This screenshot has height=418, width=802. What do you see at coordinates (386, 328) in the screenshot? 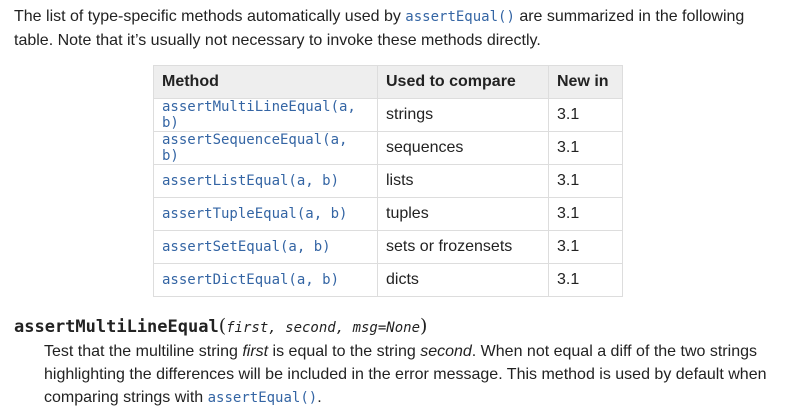
I see `signature-param-msg: msg=None` at bounding box center [386, 328].